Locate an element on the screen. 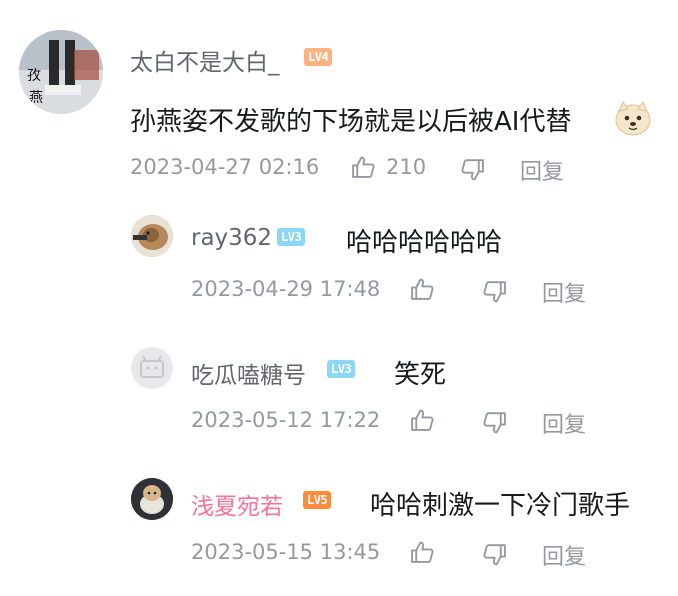 The width and height of the screenshot is (678, 596). username: ray362 is located at coordinates (231, 238).